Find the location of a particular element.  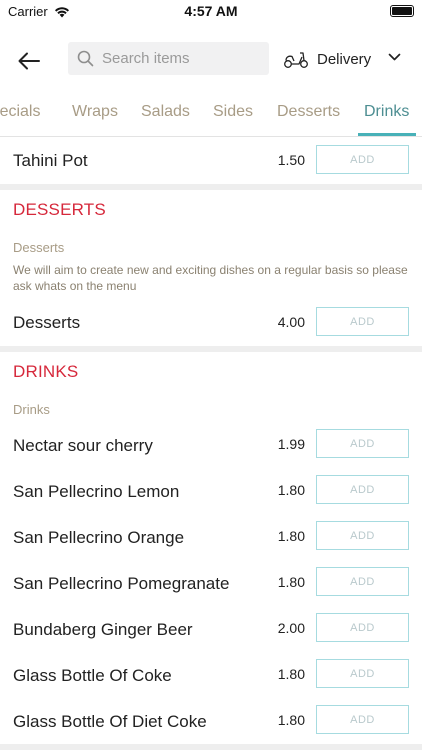

menu-item-row: Nectar sour cherry 1.99 ADD is located at coordinates (211, 446).